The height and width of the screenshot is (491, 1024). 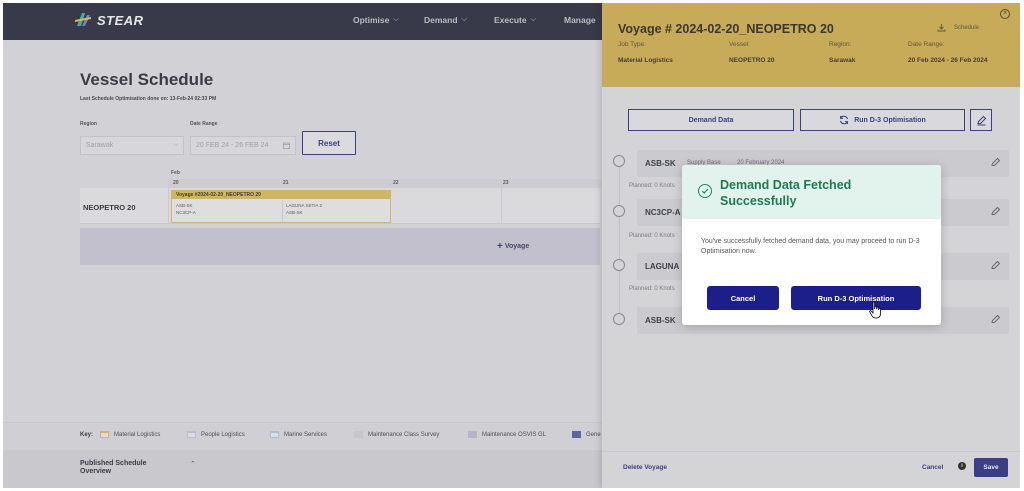 What do you see at coordinates (705, 191) in the screenshot?
I see `check-circle-icon` at bounding box center [705, 191].